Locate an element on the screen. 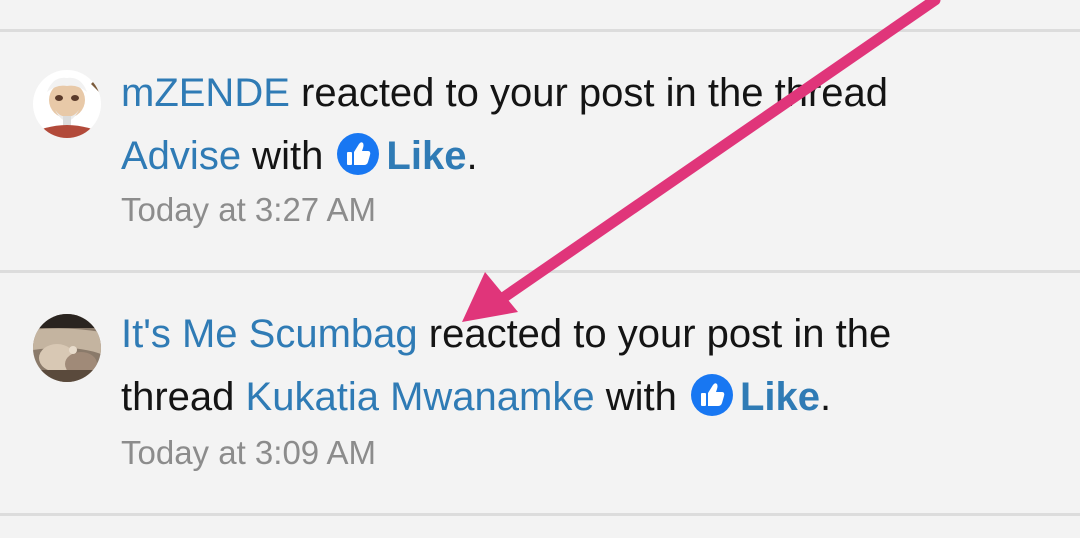  thread-link: Advise is located at coordinates (181, 156).